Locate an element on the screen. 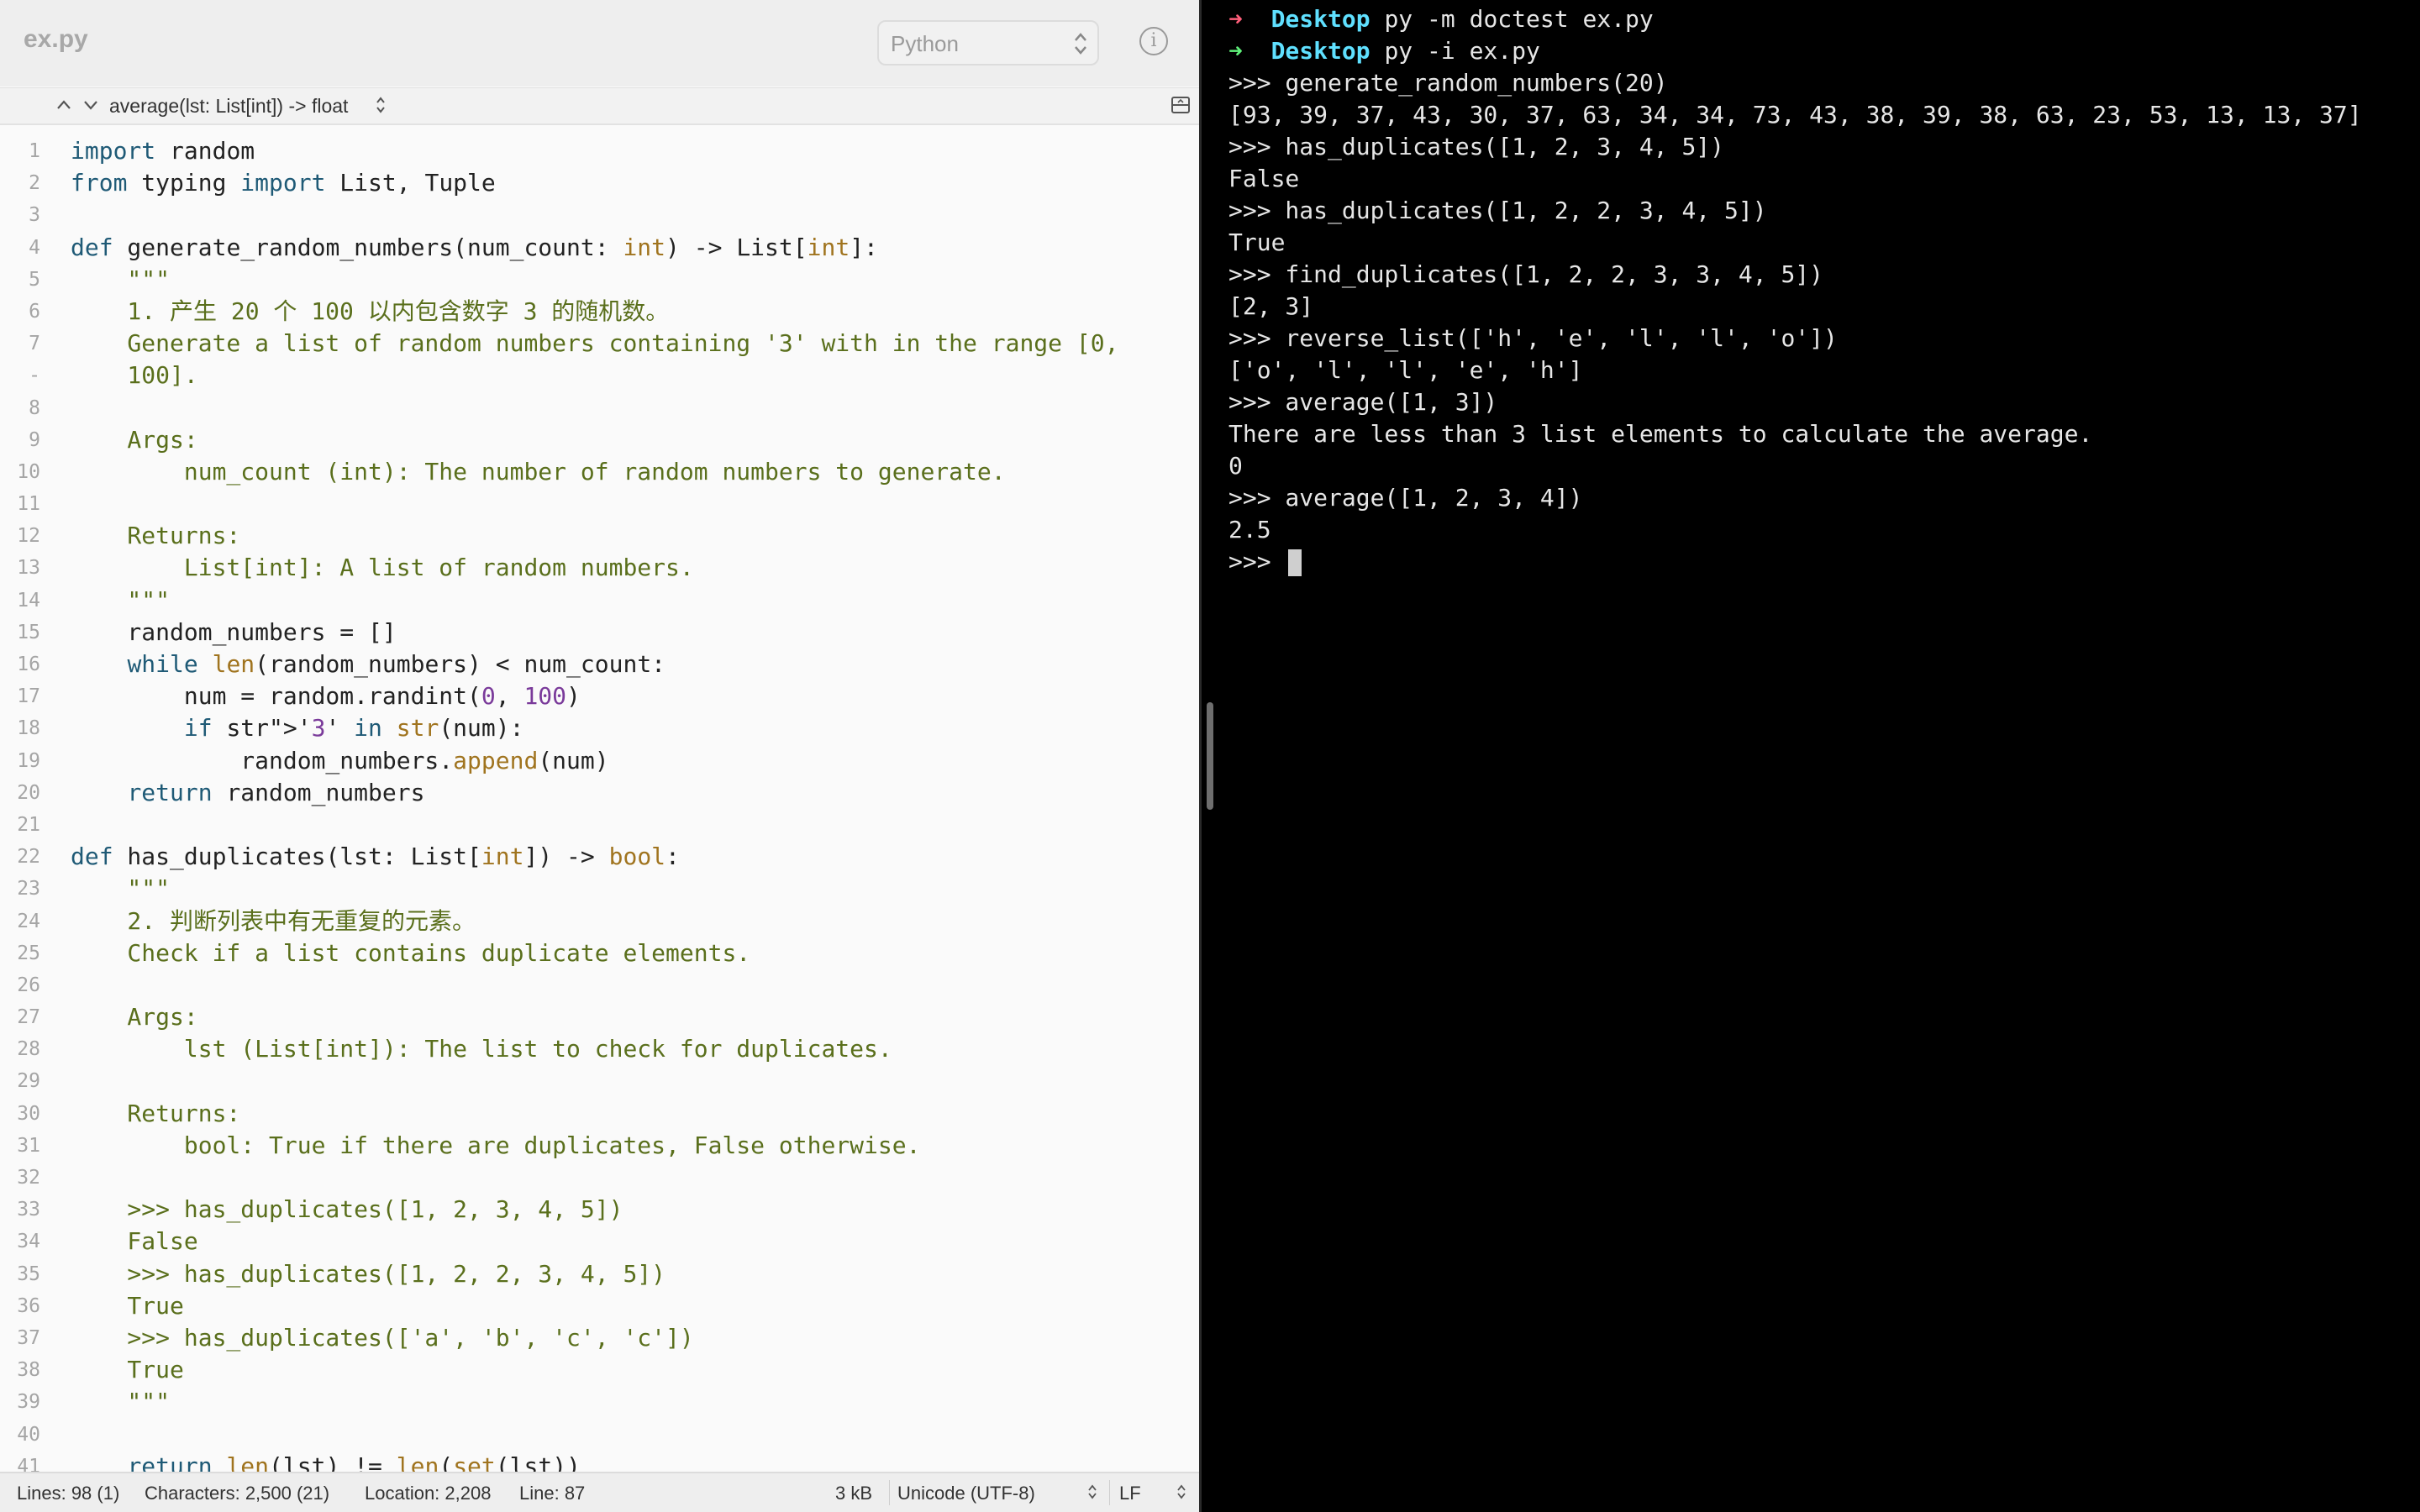 The height and width of the screenshot is (1512, 2420). line-number: 39 is located at coordinates (28, 1402).